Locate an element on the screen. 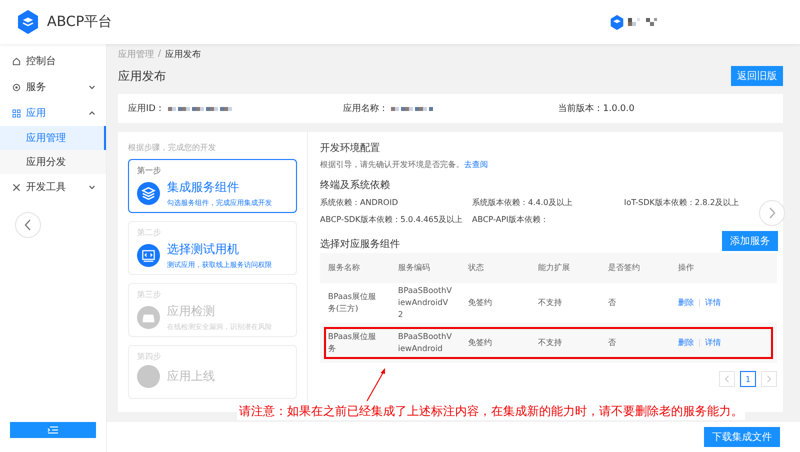 The image size is (800, 452). table-cell-text: BPaas展位服务(三方) is located at coordinates (352, 303).